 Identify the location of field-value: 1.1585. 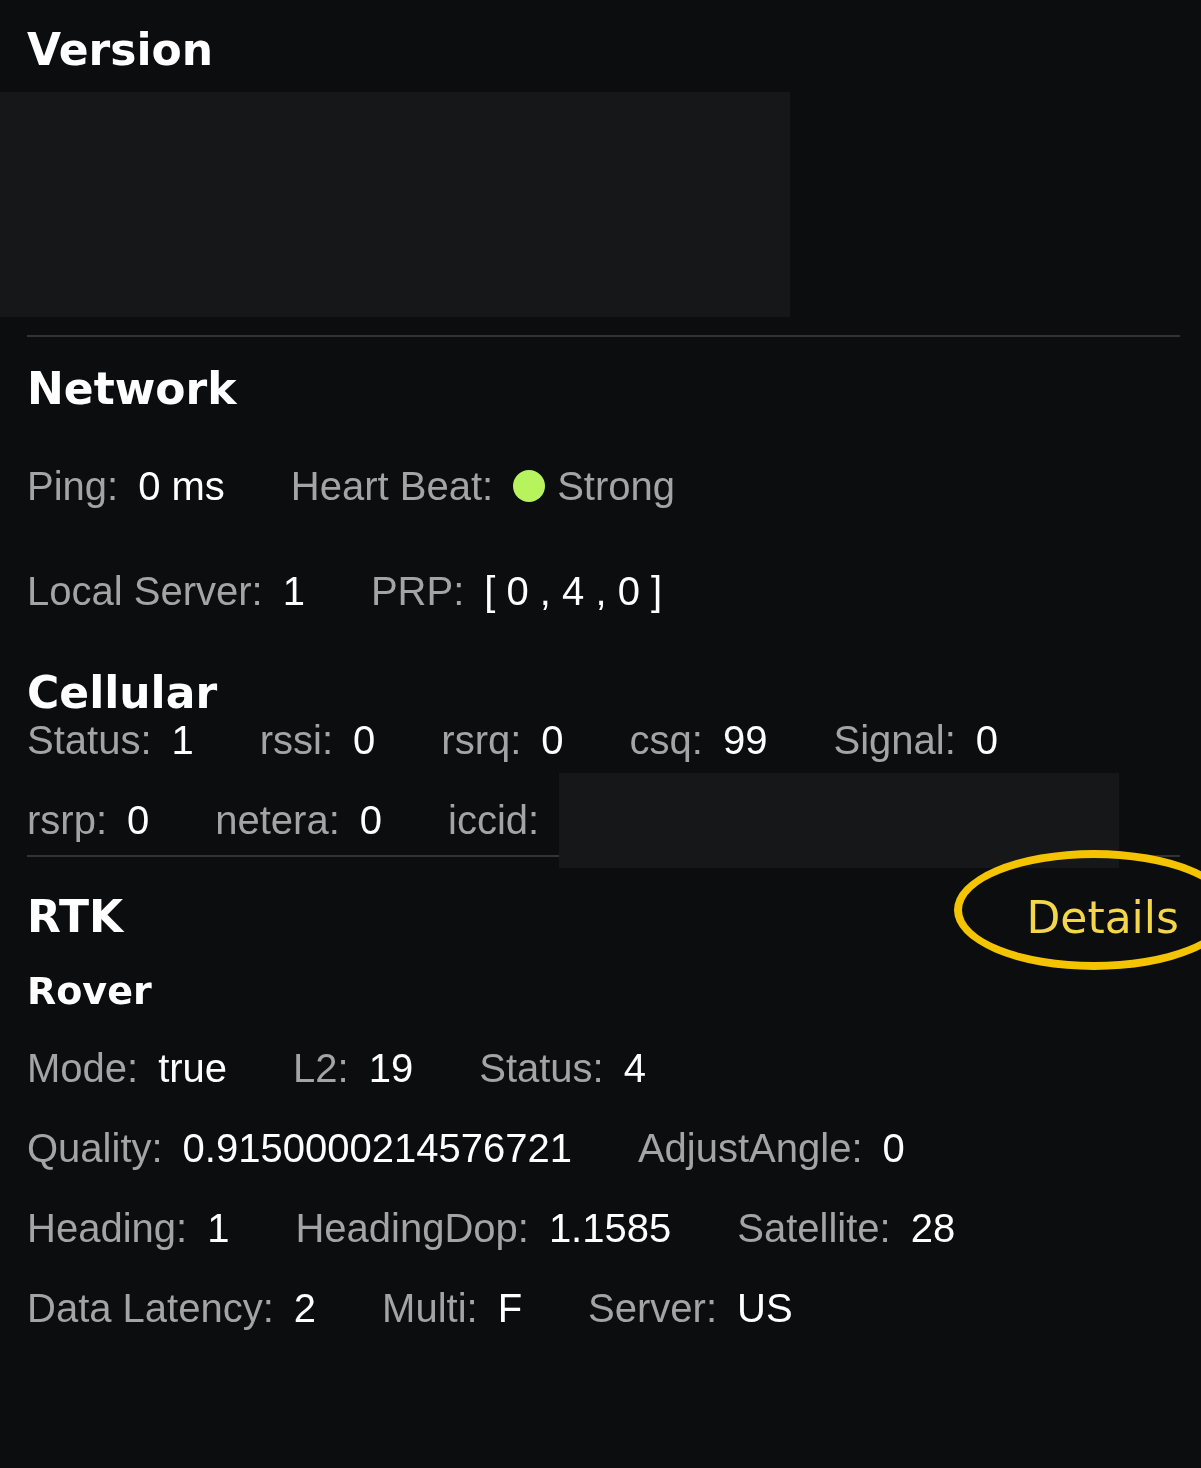
(610, 1228).